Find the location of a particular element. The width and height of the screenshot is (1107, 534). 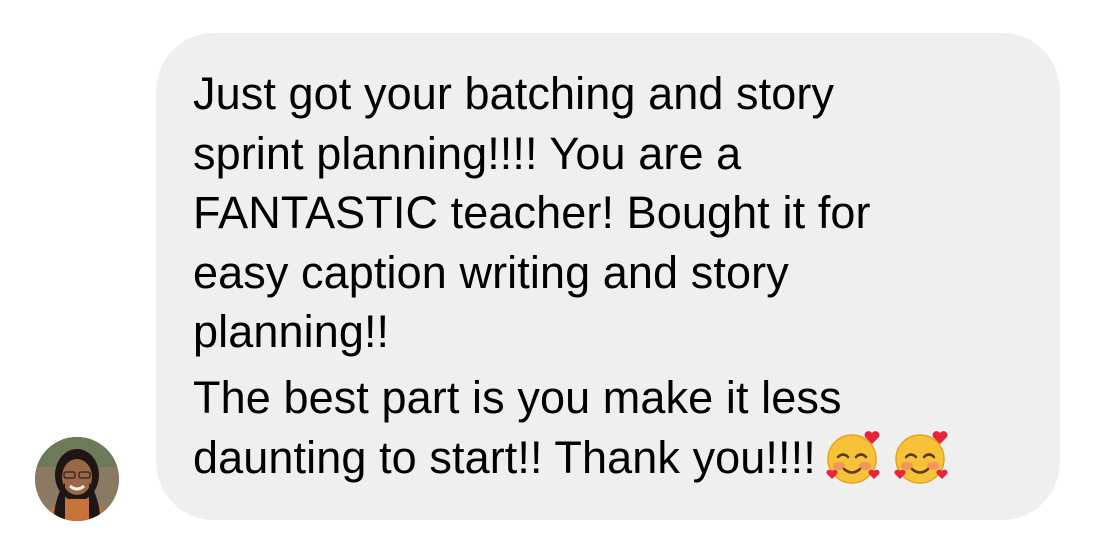

message-line: Just got your batching and story is located at coordinates (514, 93).